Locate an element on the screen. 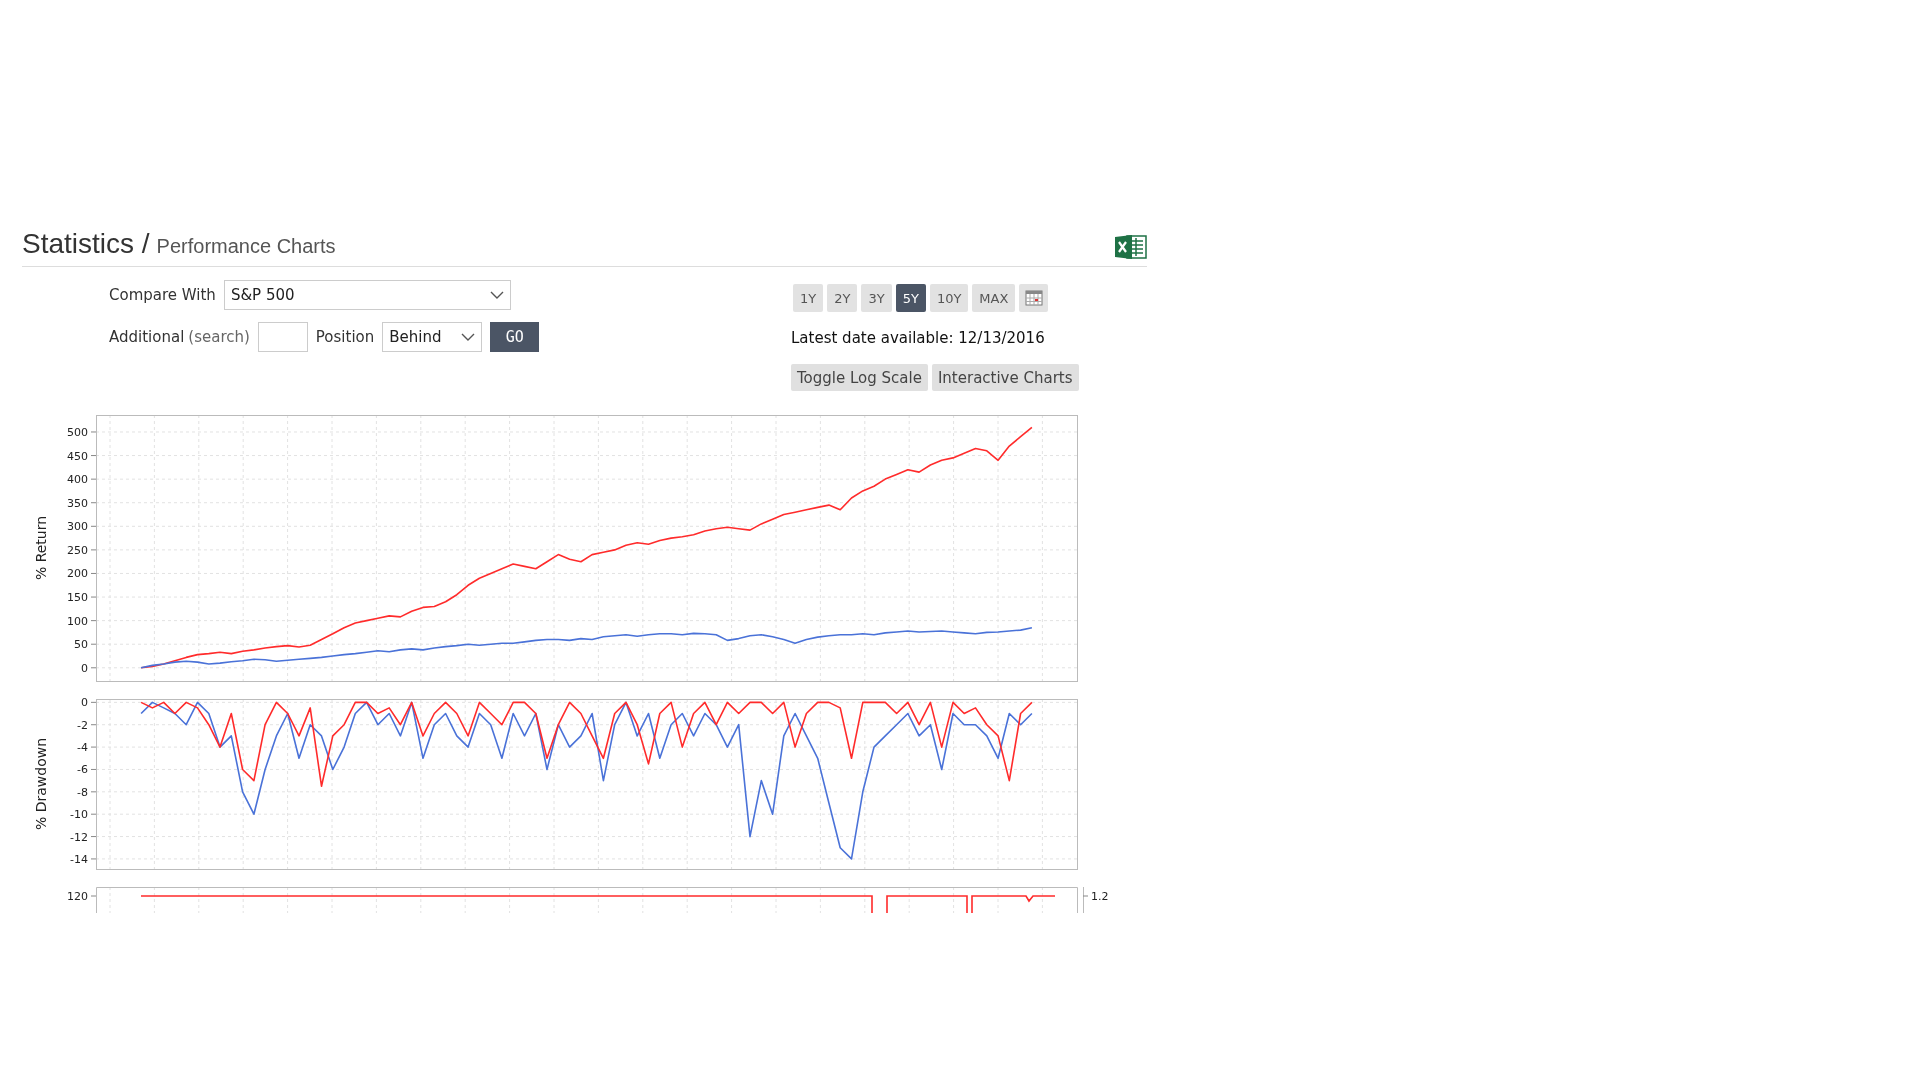 The image size is (1920, 1080). page-title: Statistics / is located at coordinates (86, 244).